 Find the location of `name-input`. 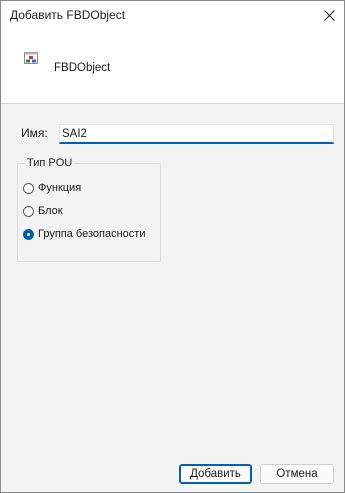

name-input is located at coordinates (196, 134).